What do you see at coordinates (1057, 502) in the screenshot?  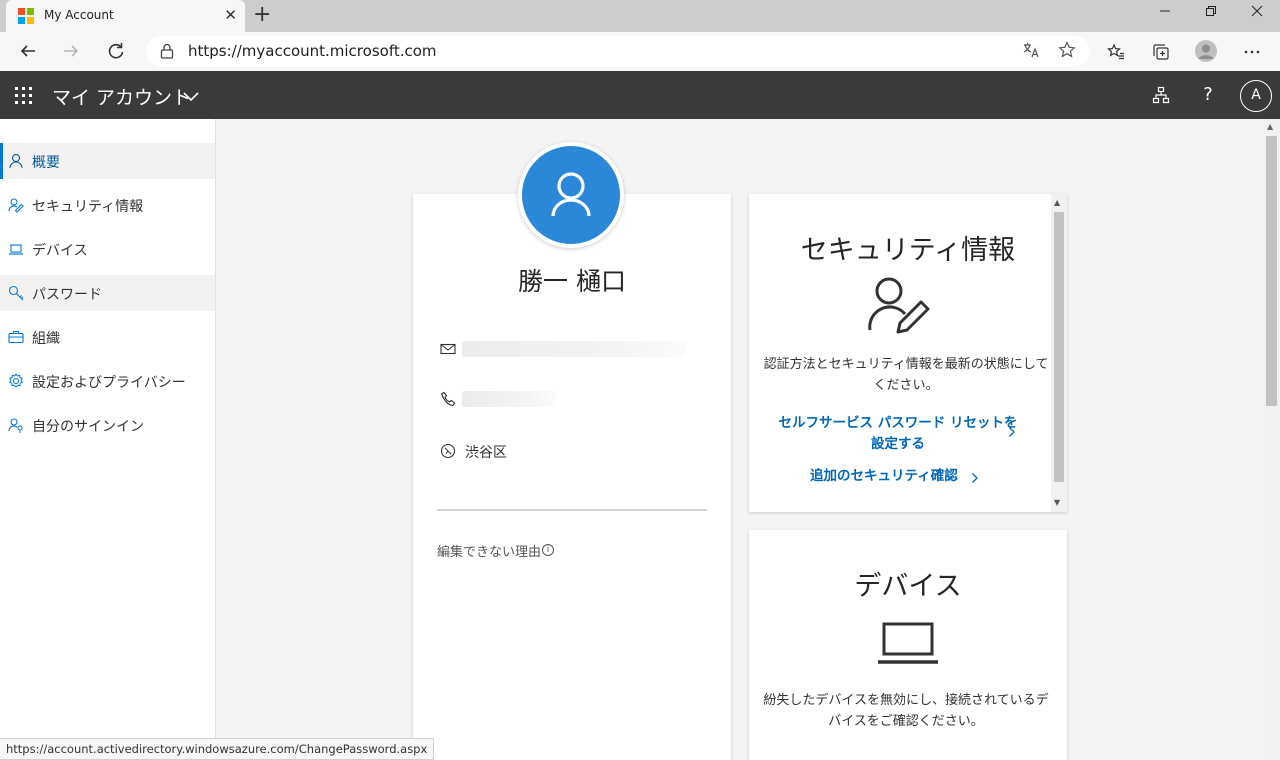 I see `scroll-down-icon: ▼` at bounding box center [1057, 502].